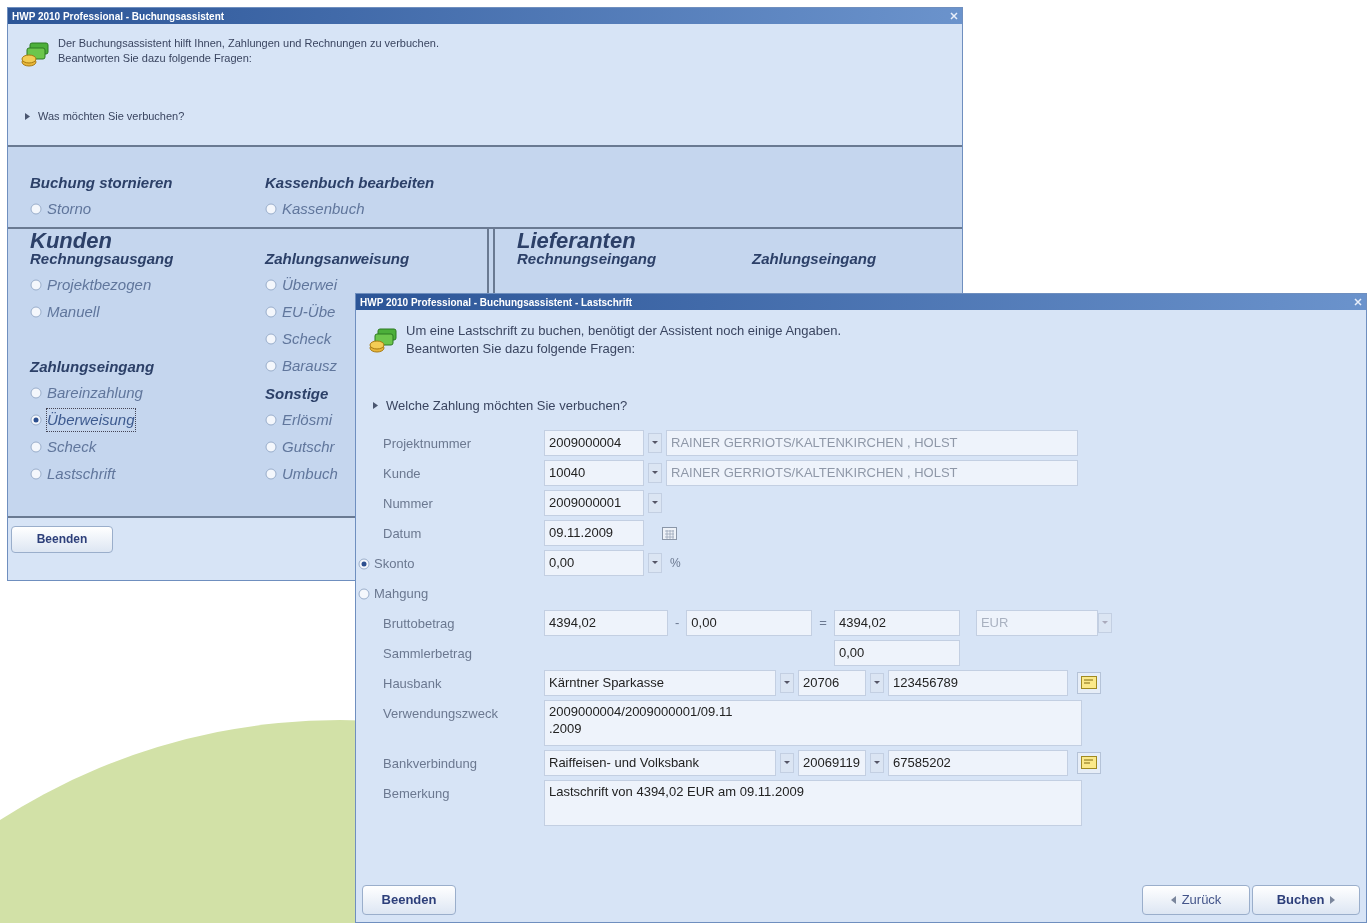  What do you see at coordinates (624, 331) in the screenshot?
I see `intro-text: Um eine Lastschrift zu buchen, benötigt der Assistent noch einige Angaben.` at bounding box center [624, 331].